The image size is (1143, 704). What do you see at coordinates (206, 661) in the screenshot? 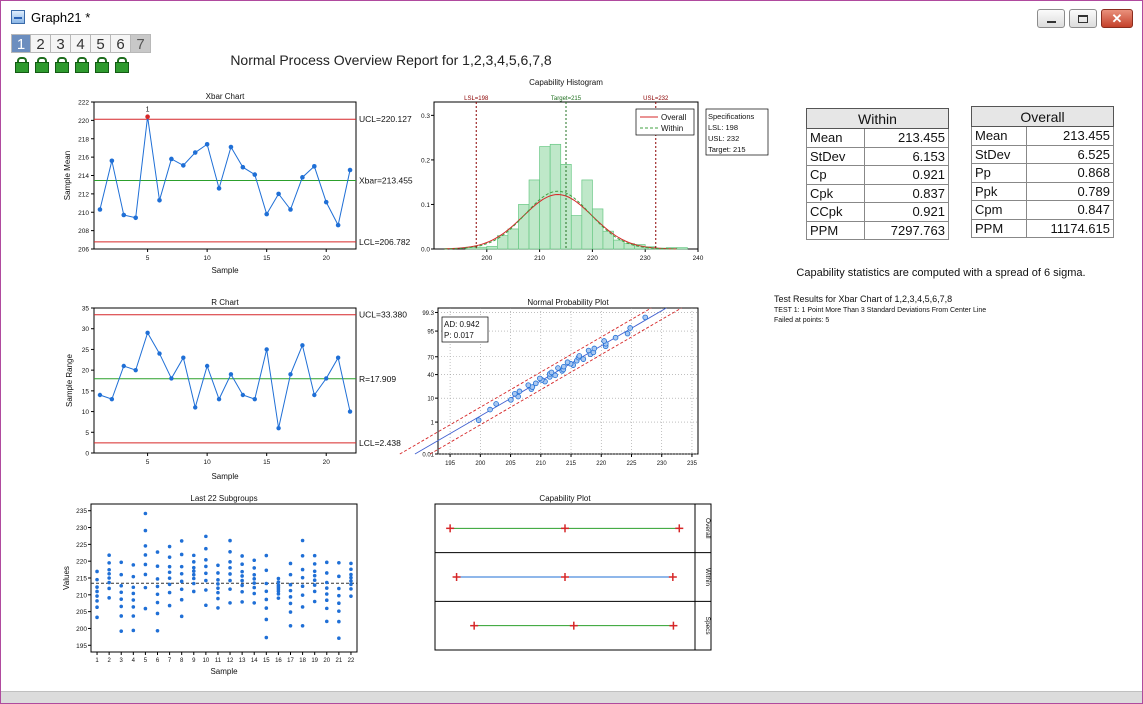
I see `x-tick-label: 10` at bounding box center [206, 661].